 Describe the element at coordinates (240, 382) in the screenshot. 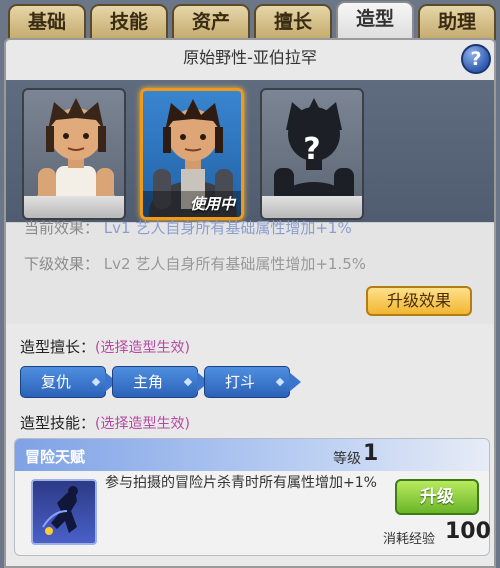

I see `specialty-tag-label: 打斗` at that location.